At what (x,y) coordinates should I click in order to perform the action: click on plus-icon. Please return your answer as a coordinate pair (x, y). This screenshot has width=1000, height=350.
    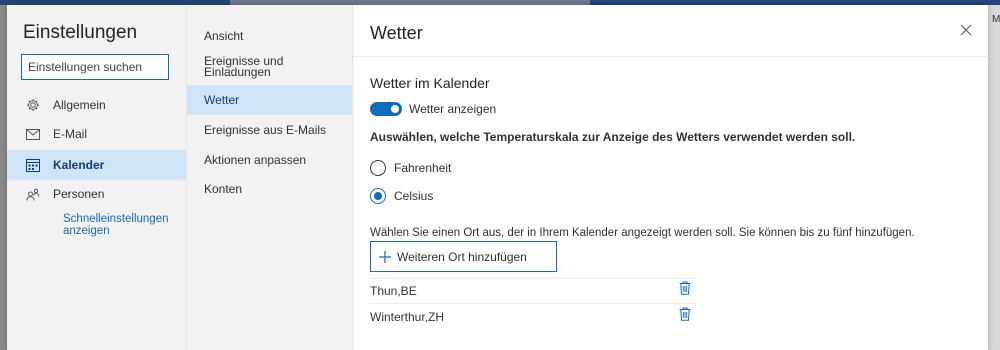
    Looking at the image, I should click on (385, 256).